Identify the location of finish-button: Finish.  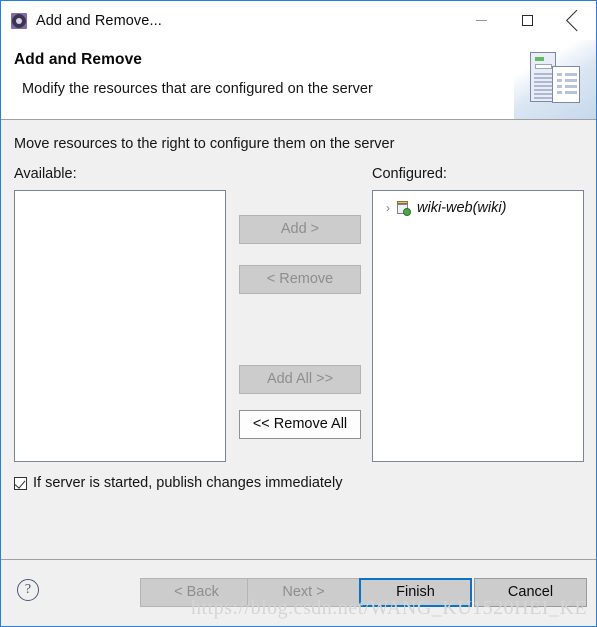
(415, 592).